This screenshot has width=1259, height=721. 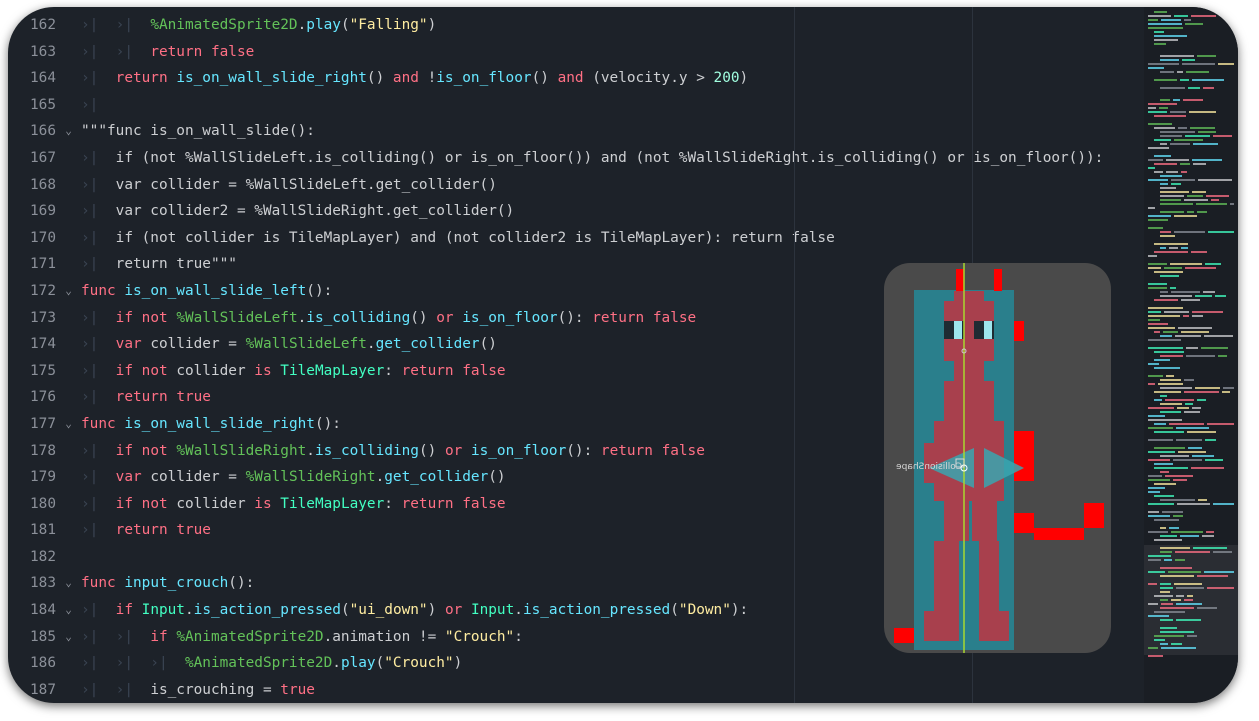 I want to click on code-line: 187 ›| ›| is_crouching = true, so click(x=578, y=690).